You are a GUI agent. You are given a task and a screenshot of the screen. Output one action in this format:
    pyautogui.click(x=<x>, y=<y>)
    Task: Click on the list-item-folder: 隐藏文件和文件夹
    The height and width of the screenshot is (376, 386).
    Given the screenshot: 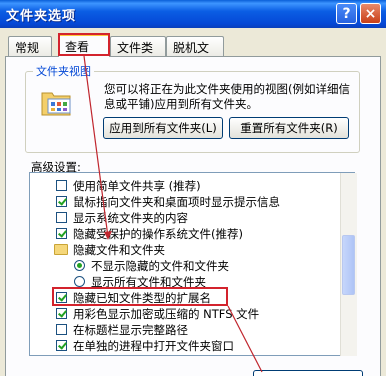 What is the action you would take?
    pyautogui.click(x=185, y=250)
    